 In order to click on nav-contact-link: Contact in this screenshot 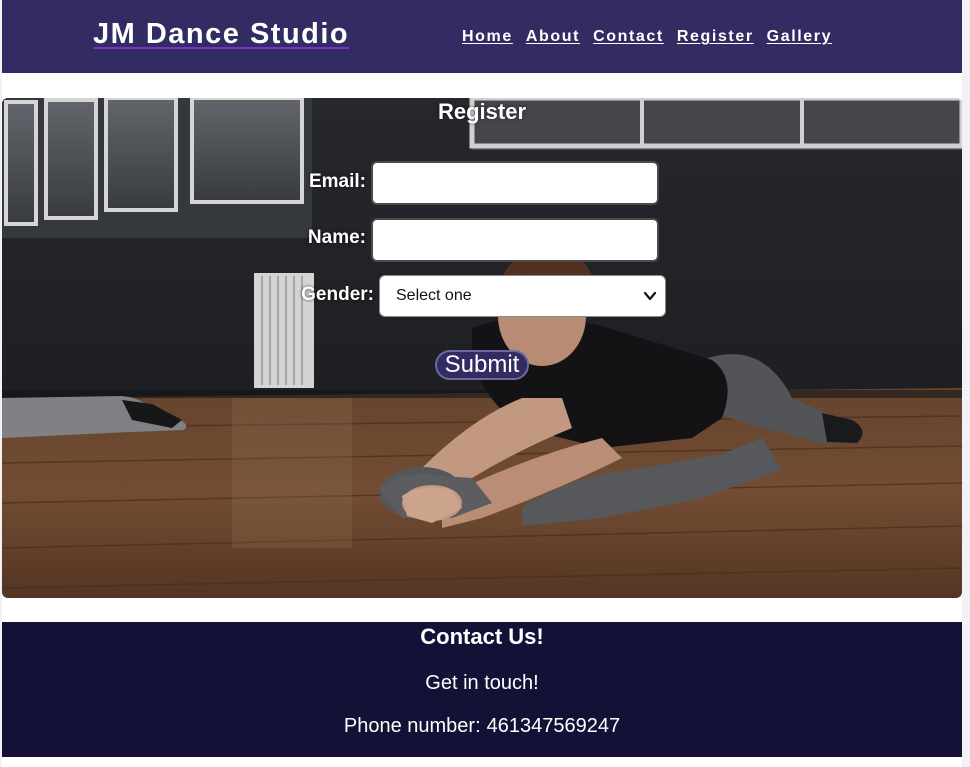, I will do `click(628, 37)`.